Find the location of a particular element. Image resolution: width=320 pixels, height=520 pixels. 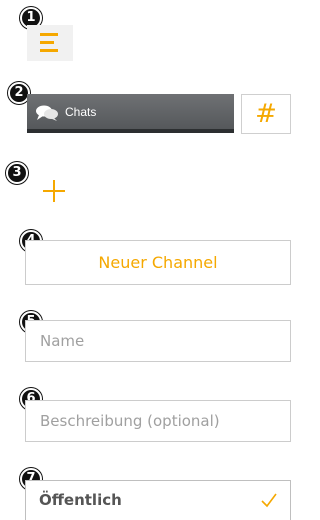

name-field-container is located at coordinates (158, 341).